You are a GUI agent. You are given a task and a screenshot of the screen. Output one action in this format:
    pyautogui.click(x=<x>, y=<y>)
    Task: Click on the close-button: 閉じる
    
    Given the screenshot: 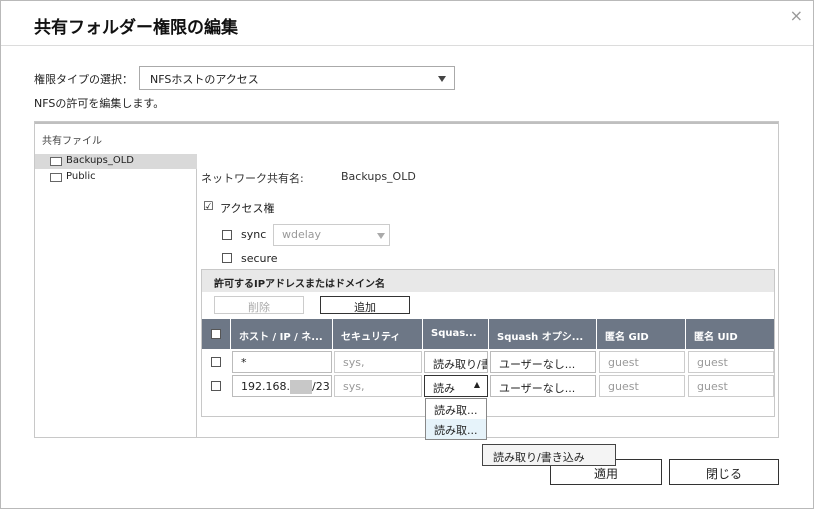 What is the action you would take?
    pyautogui.click(x=724, y=472)
    